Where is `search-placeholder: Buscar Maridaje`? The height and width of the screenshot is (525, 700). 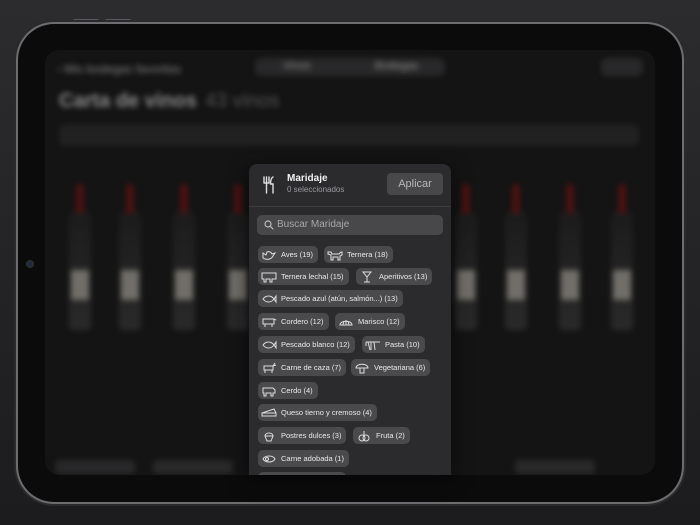 search-placeholder: Buscar Maridaje is located at coordinates (313, 224).